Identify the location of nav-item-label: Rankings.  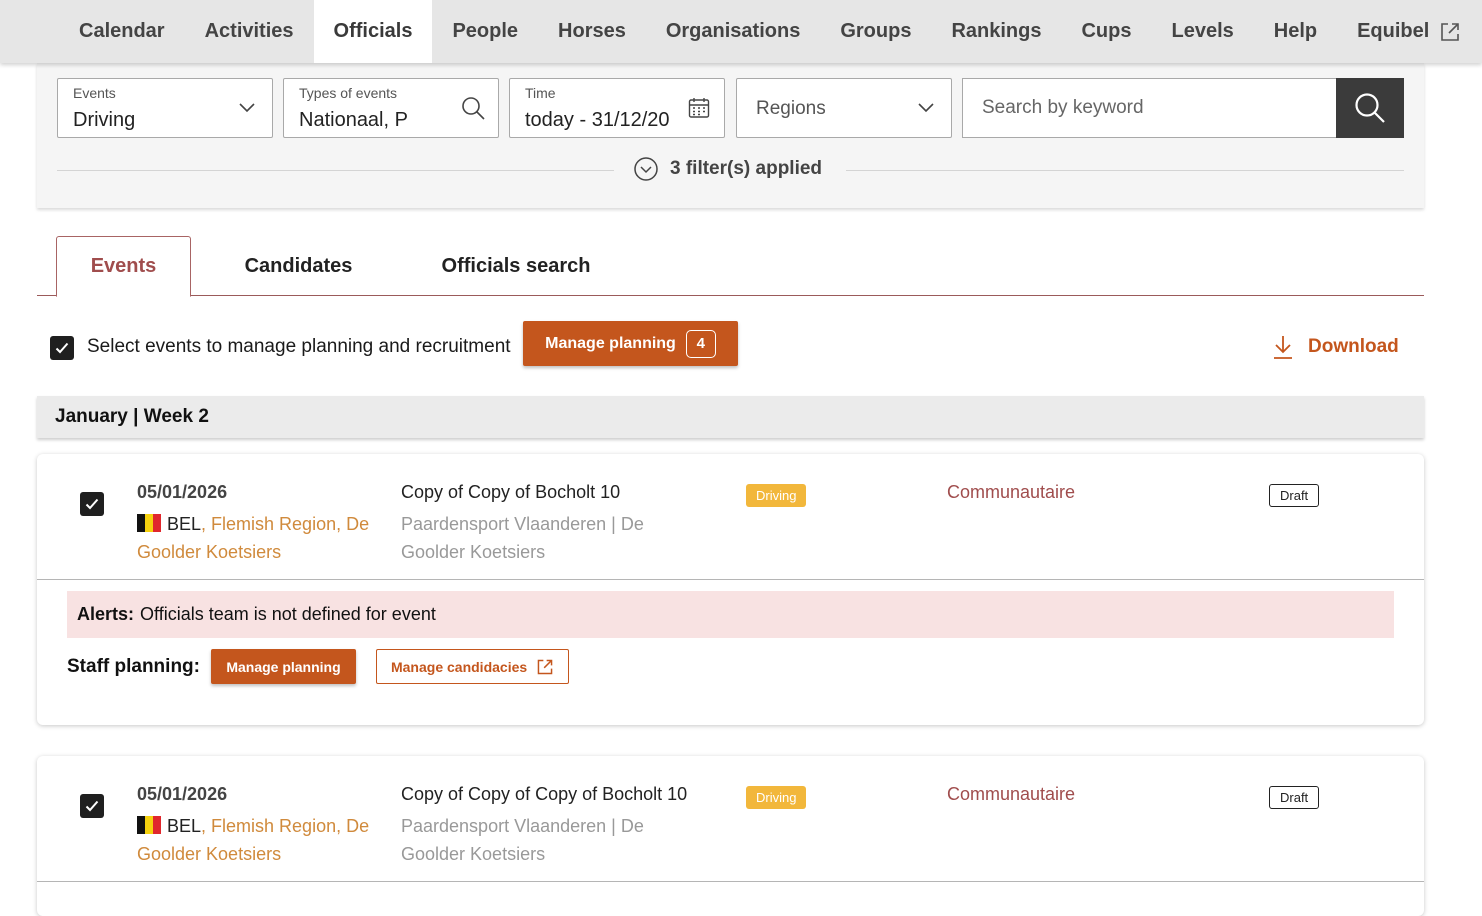
(996, 31).